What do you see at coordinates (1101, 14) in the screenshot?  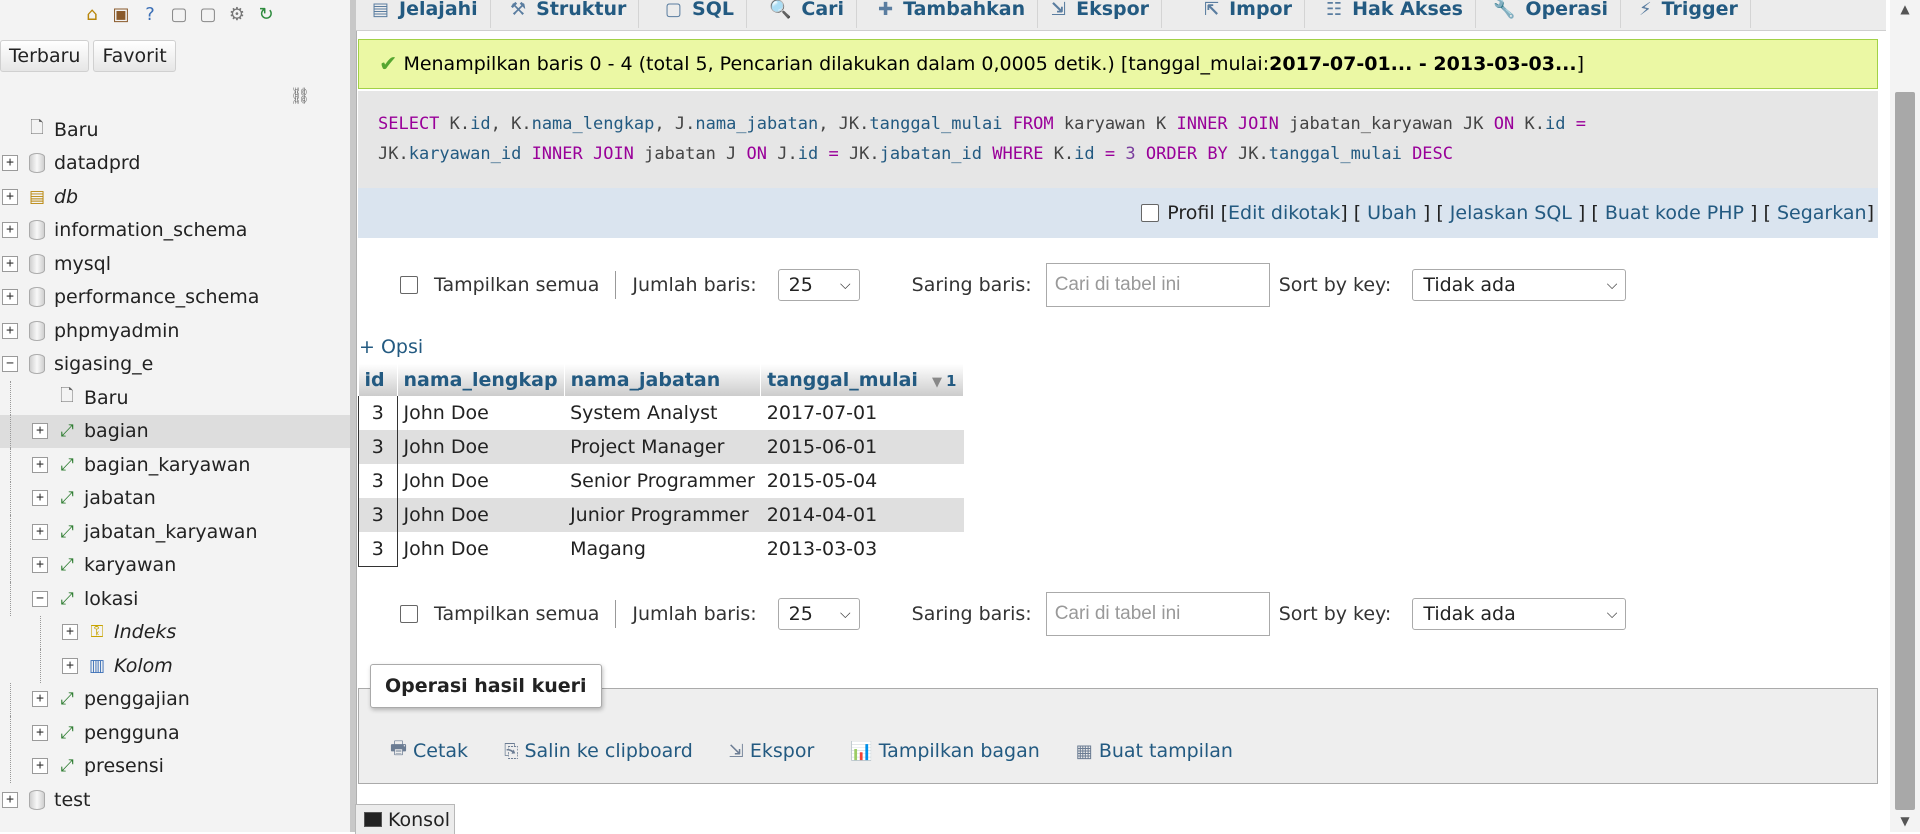 I see `tab-ekspor: ⇲ Ekspor` at bounding box center [1101, 14].